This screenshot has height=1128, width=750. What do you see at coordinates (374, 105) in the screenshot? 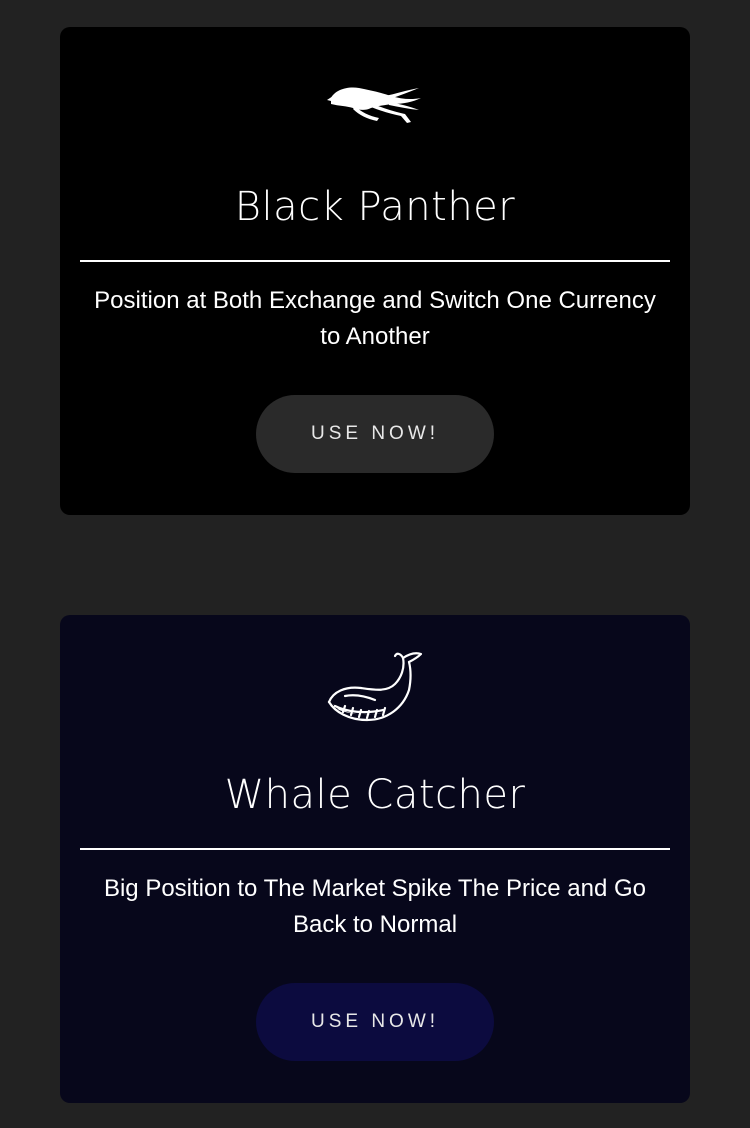
I see `panther-icon` at bounding box center [374, 105].